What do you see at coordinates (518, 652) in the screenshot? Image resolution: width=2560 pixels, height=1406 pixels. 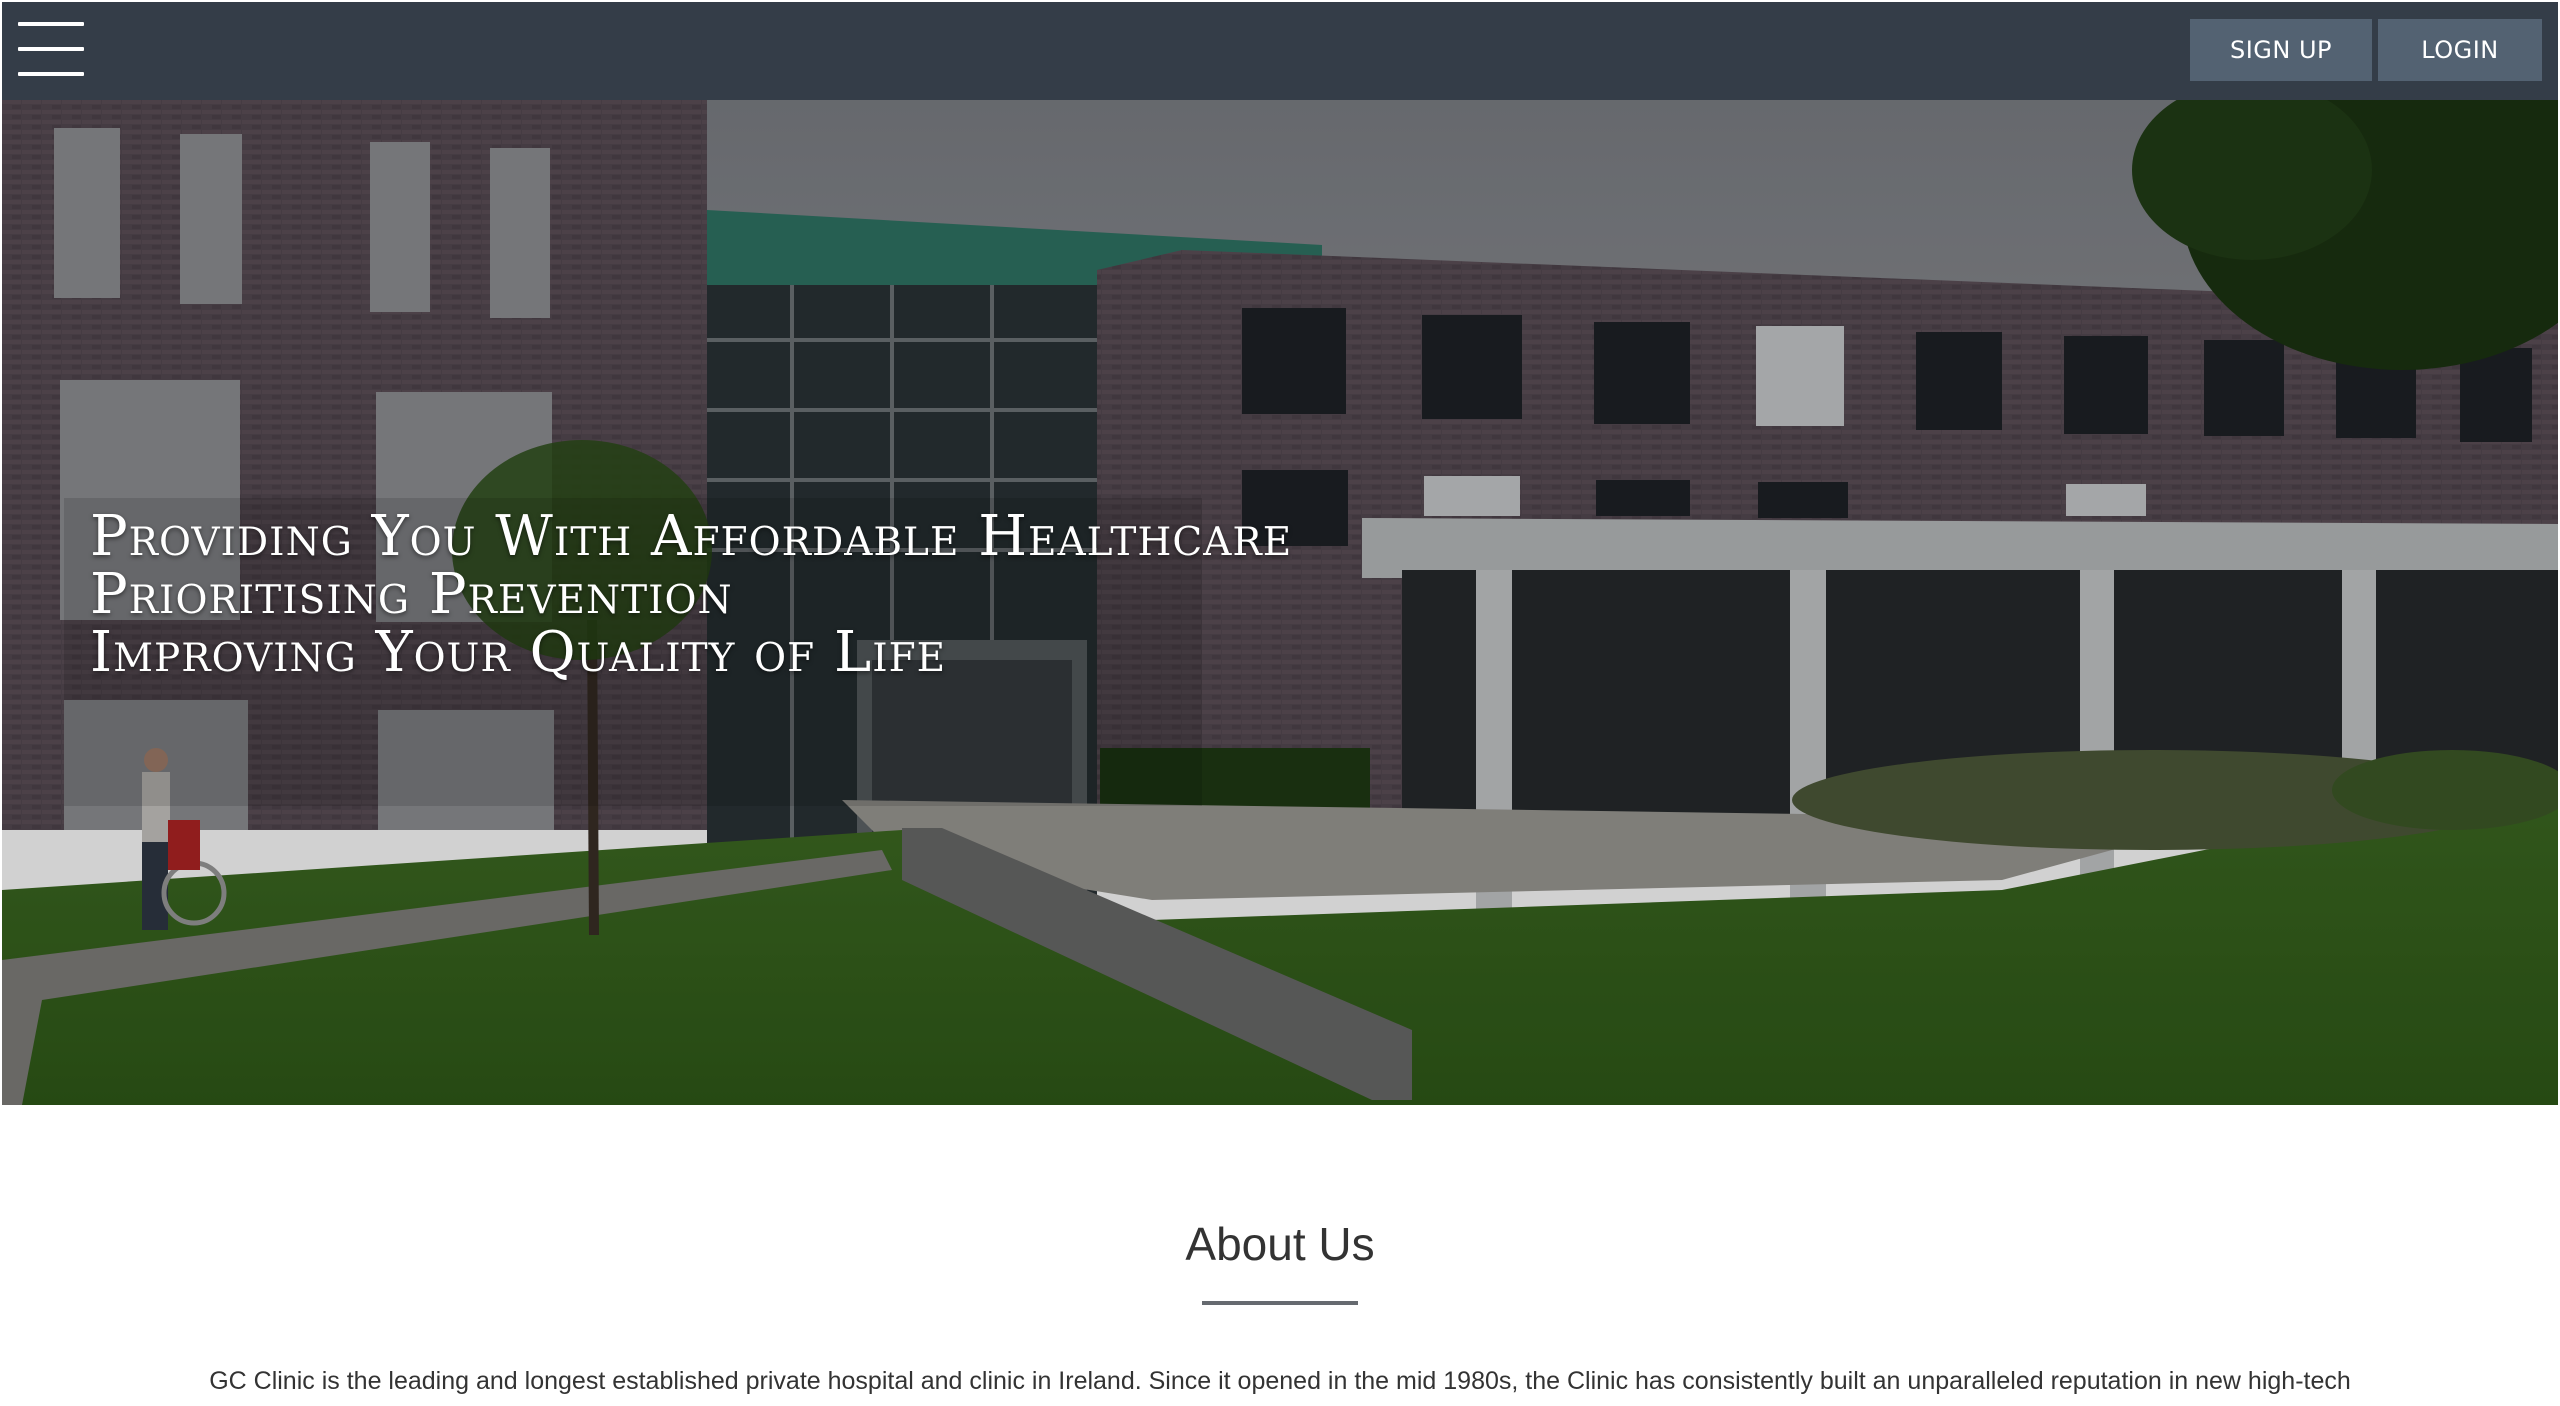 I see `hero-line-3: Improving Your Quality of Life` at bounding box center [518, 652].